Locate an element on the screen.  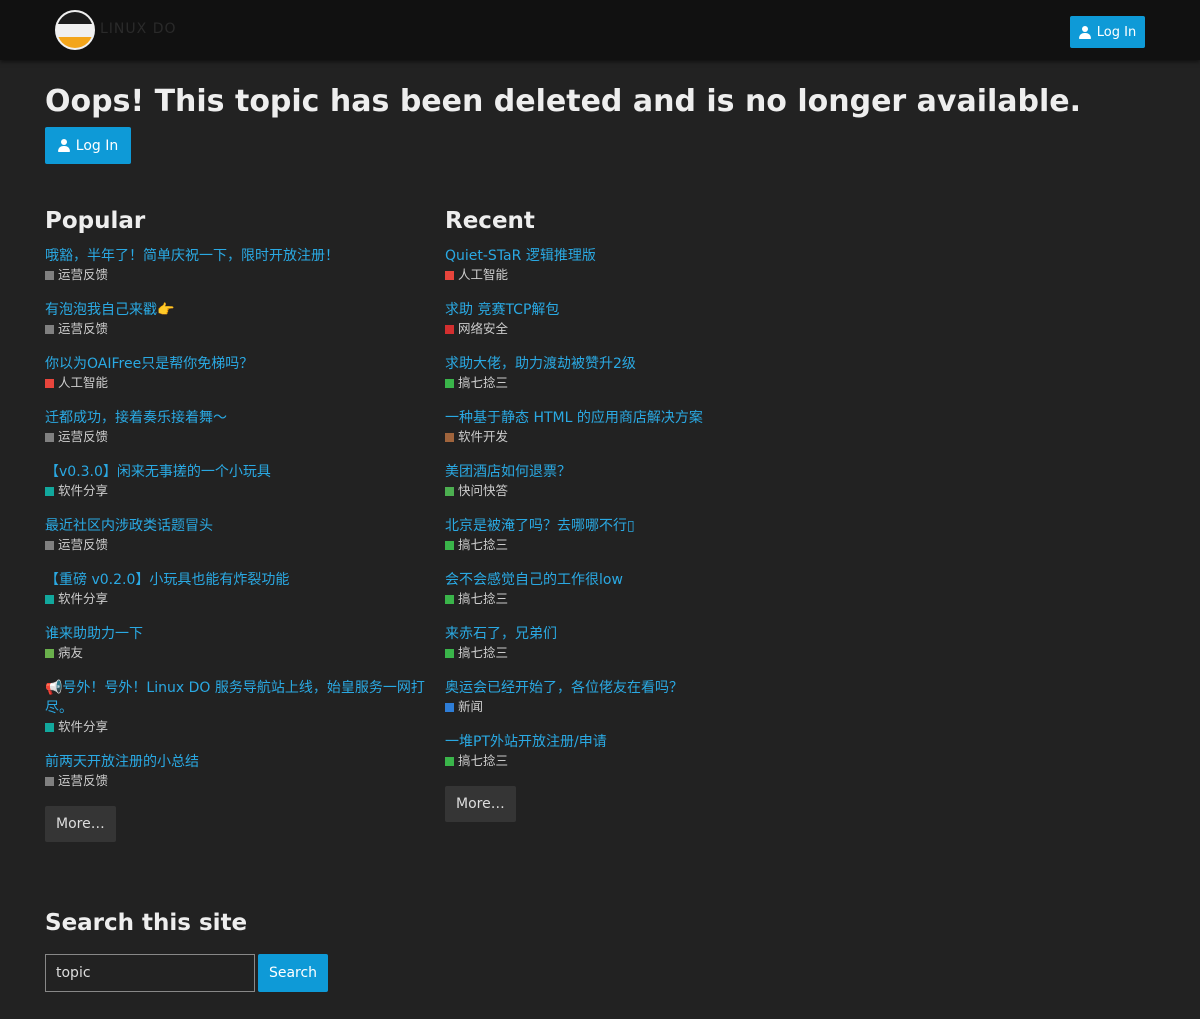
topic-link: 前两天开放注册的小总结 is located at coordinates (235, 762).